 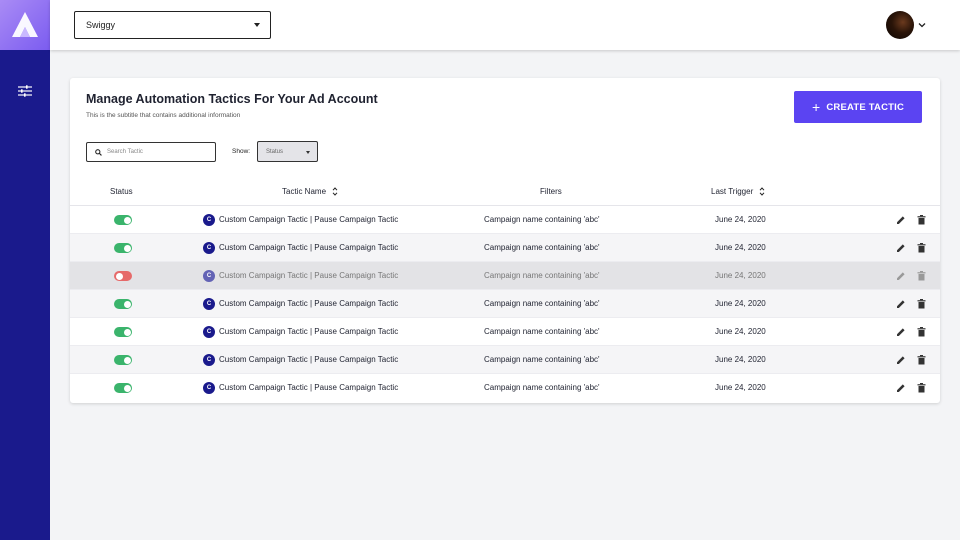 What do you see at coordinates (732, 191) in the screenshot?
I see `column-header-label: Last Trigger` at bounding box center [732, 191].